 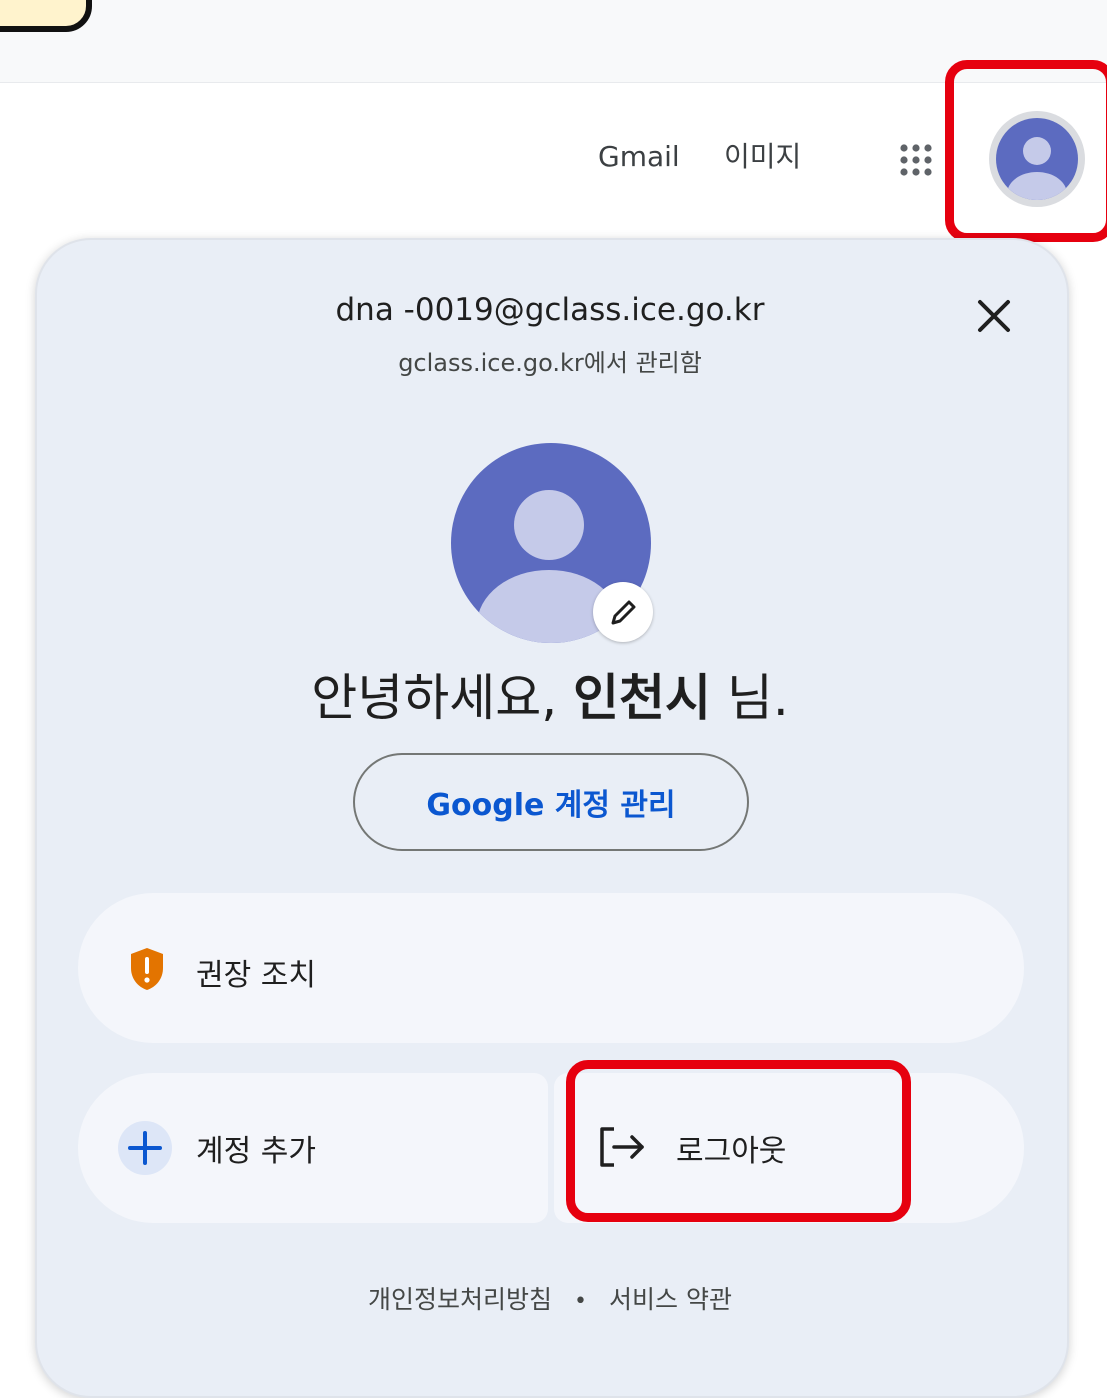 I want to click on apps-grid-icon, so click(x=916, y=160).